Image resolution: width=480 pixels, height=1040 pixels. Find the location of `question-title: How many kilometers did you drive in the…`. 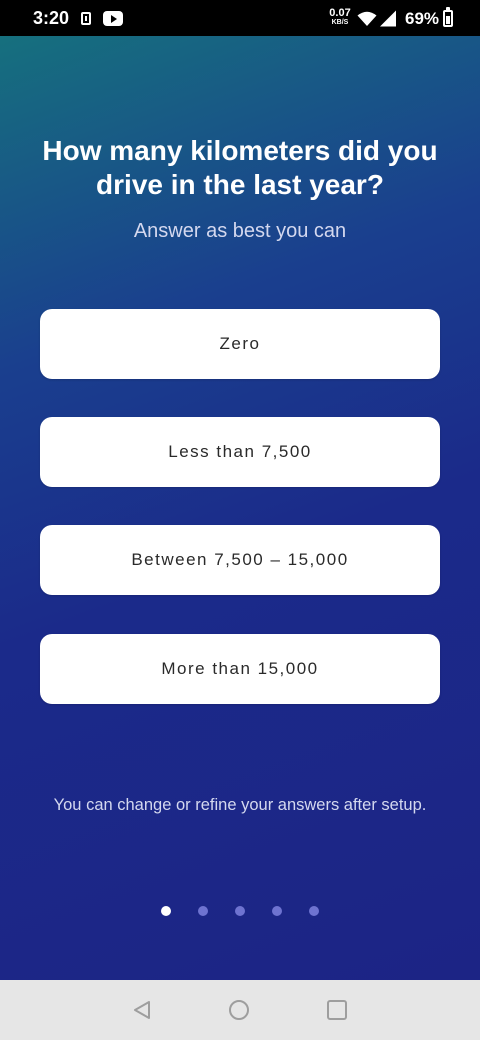

question-title: How many kilometers did you drive in the… is located at coordinates (240, 167).